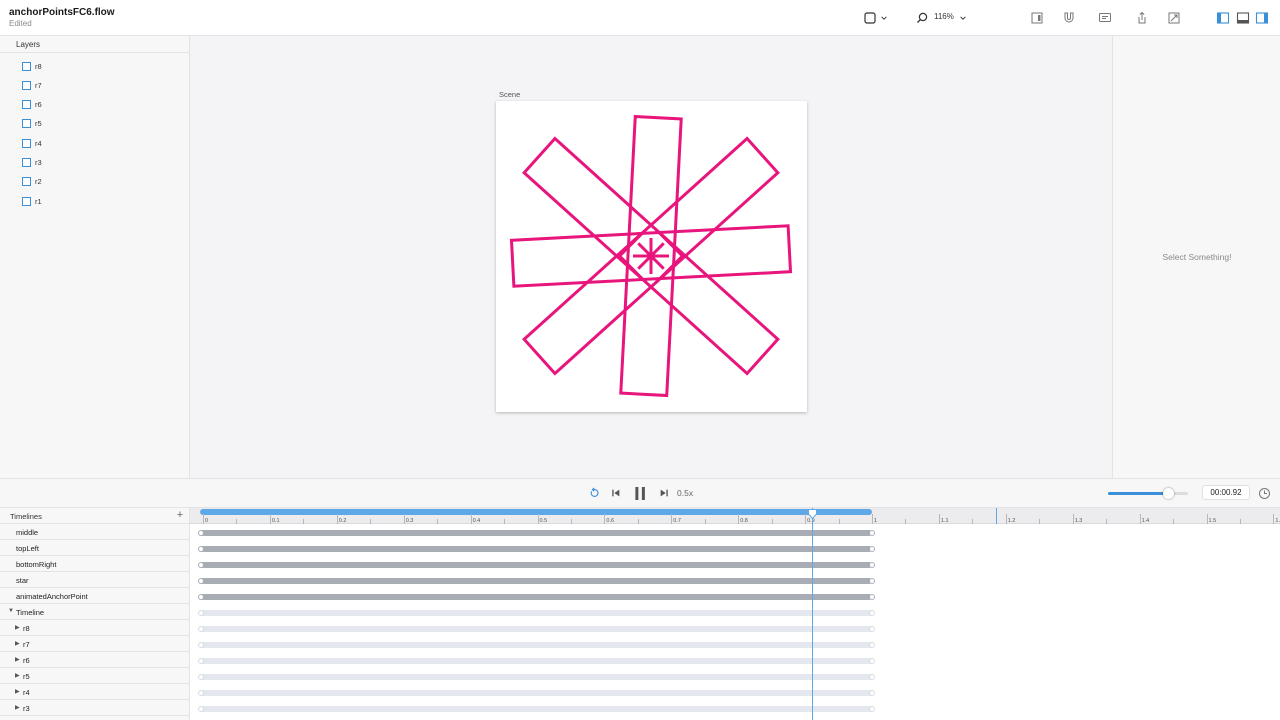 This screenshot has width=1280, height=720. Describe the element at coordinates (1105, 18) in the screenshot. I see `comment-icon` at that location.